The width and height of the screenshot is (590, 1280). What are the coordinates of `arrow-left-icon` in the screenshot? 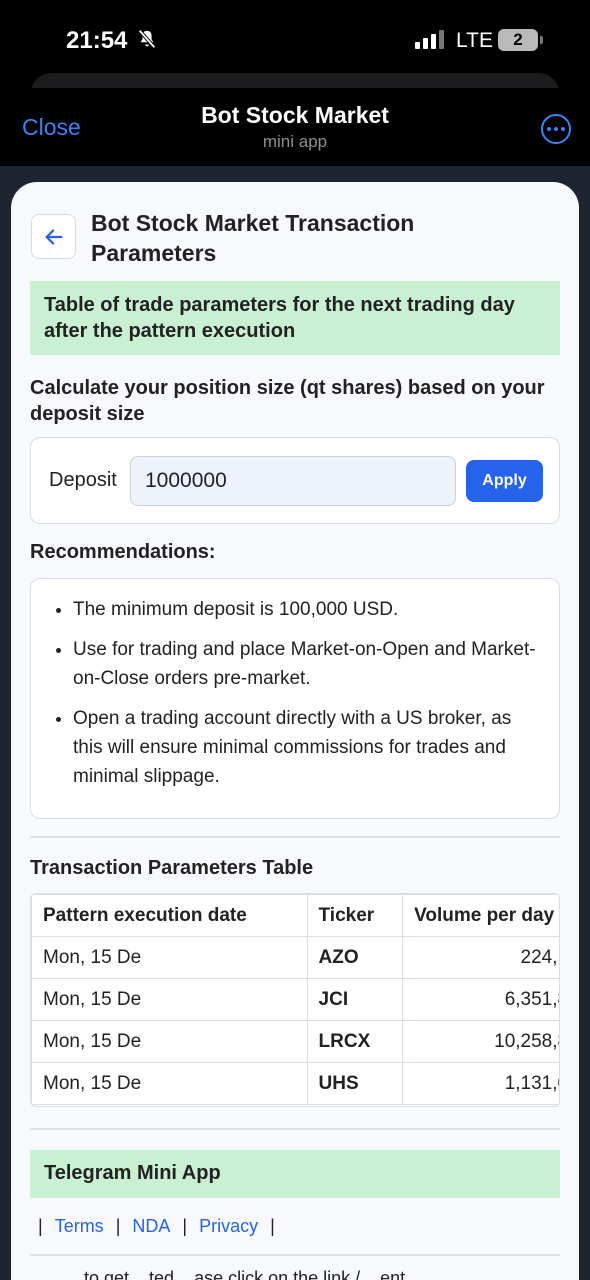 It's located at (53, 236).